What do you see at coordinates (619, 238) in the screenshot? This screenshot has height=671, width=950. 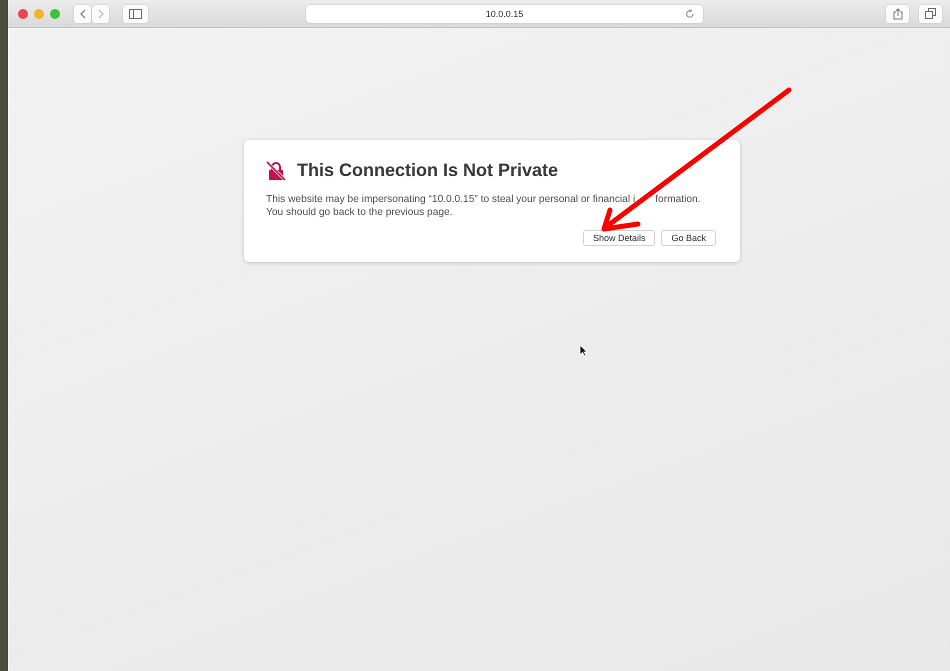 I see `details-button: Show Details` at bounding box center [619, 238].